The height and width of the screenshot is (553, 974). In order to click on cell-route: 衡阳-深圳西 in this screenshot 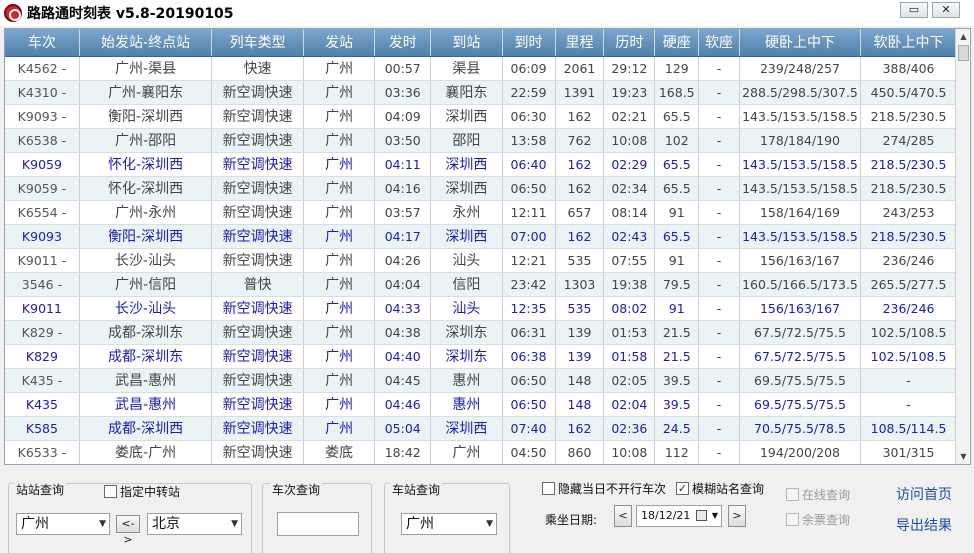, I will do `click(146, 236)`.